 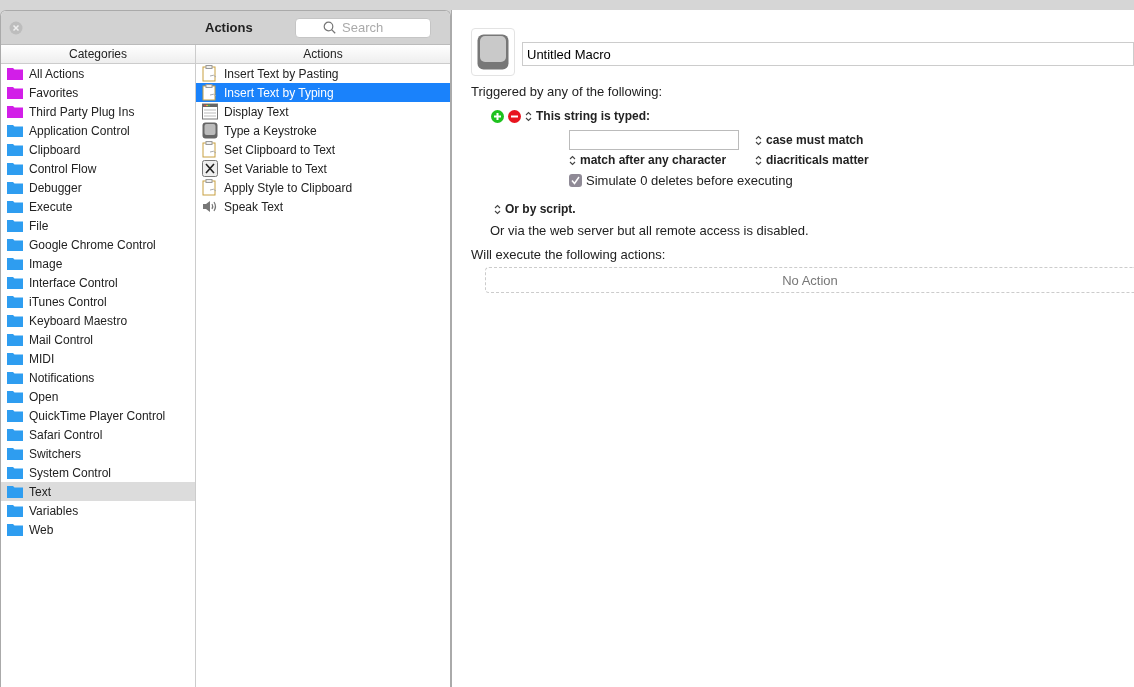 What do you see at coordinates (57, 73) in the screenshot?
I see `category-label: All Actions` at bounding box center [57, 73].